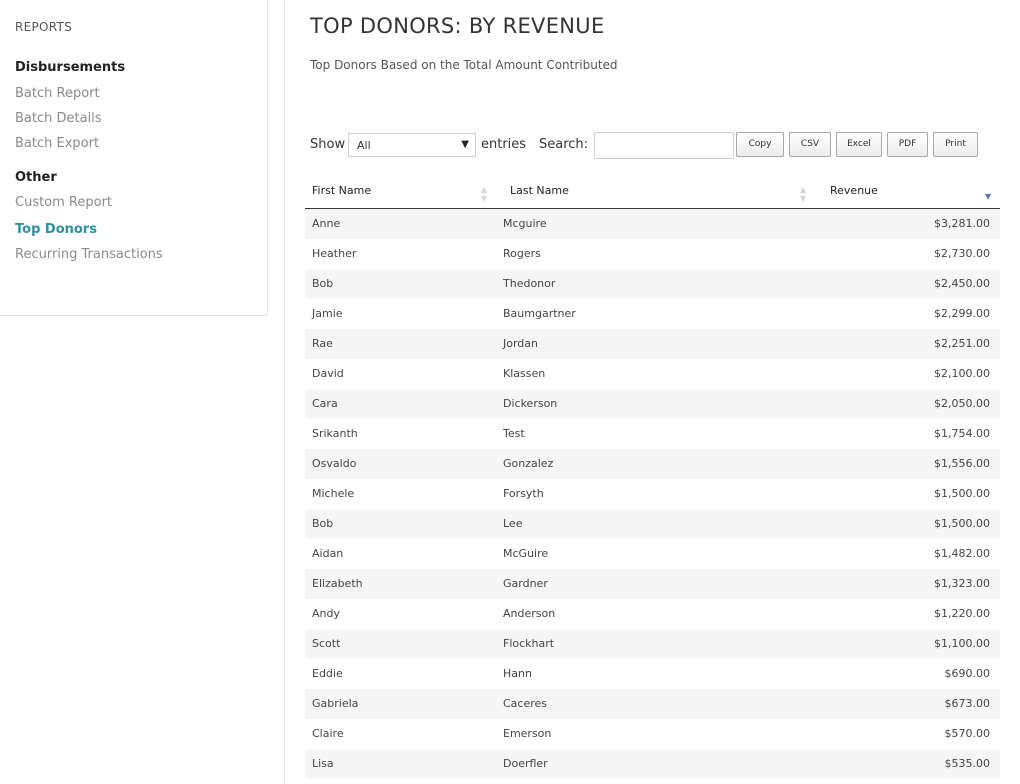 This screenshot has height=784, width=1020. I want to click on sidebar-group-disbursements: Disbursements, so click(70, 67).